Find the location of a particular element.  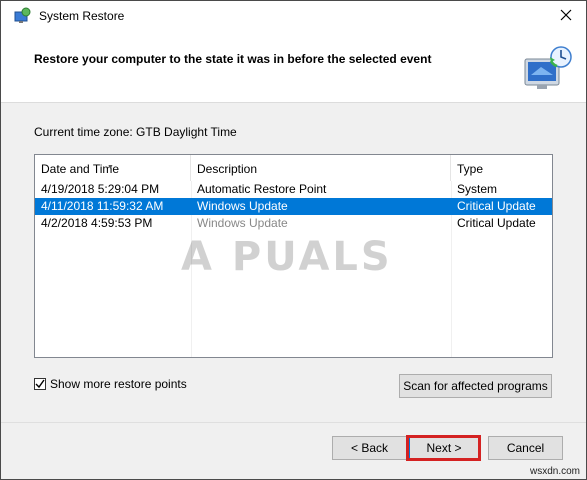

column-description: Description is located at coordinates (321, 168).